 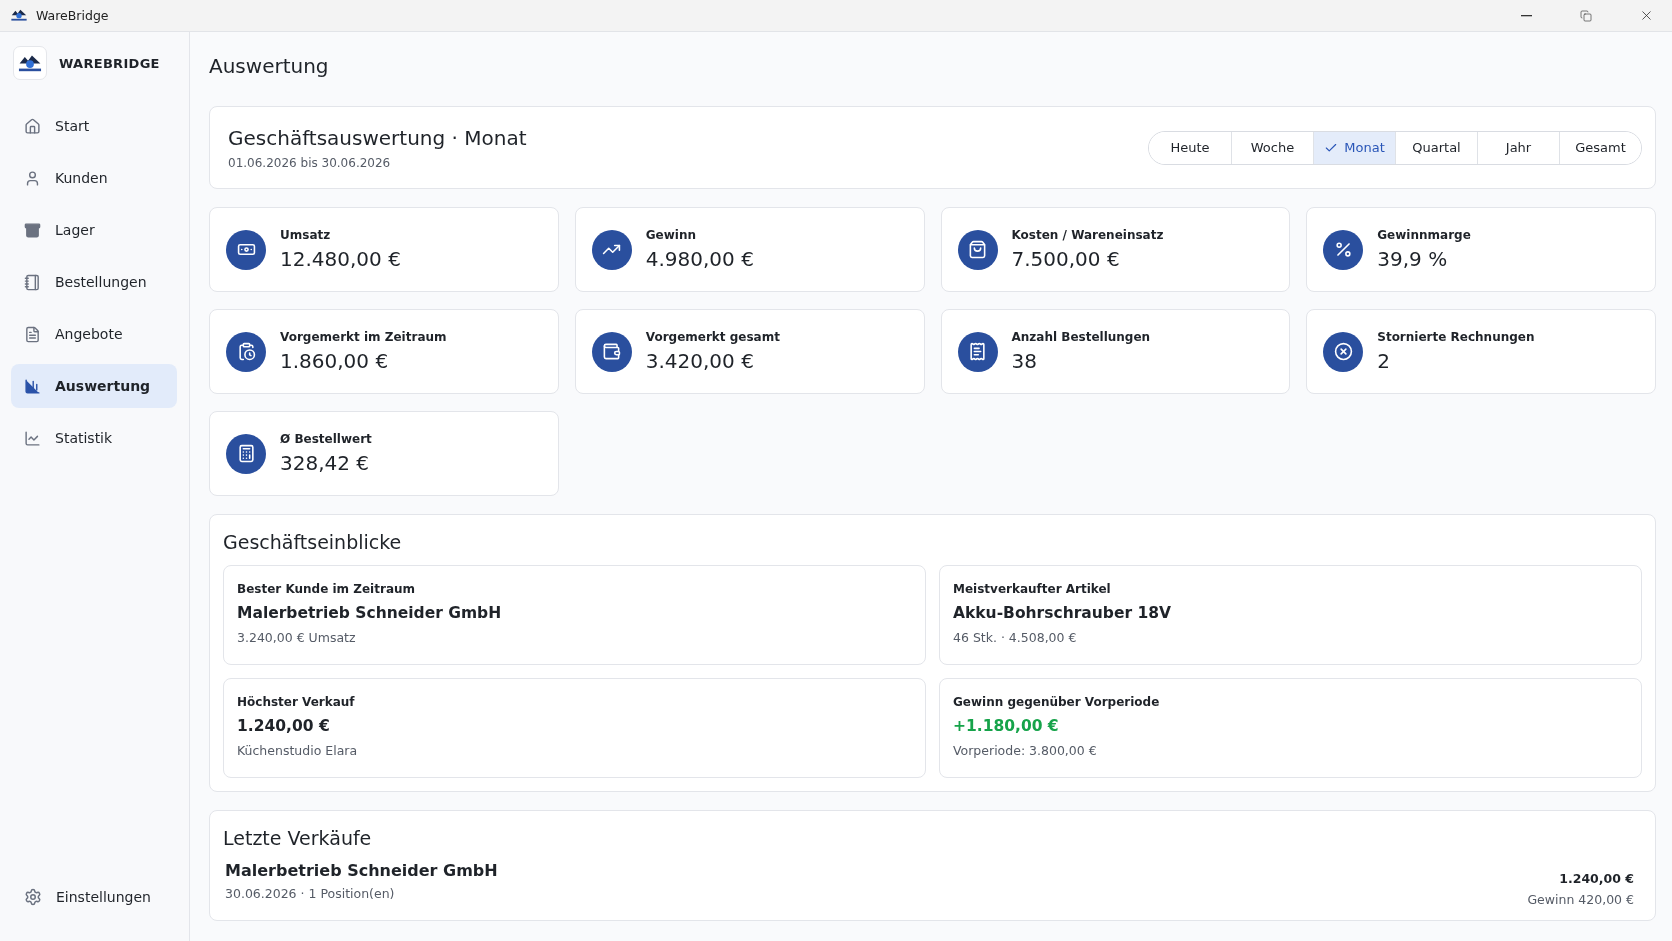 What do you see at coordinates (1354, 147) in the screenshot?
I see `period-tab: Monat` at bounding box center [1354, 147].